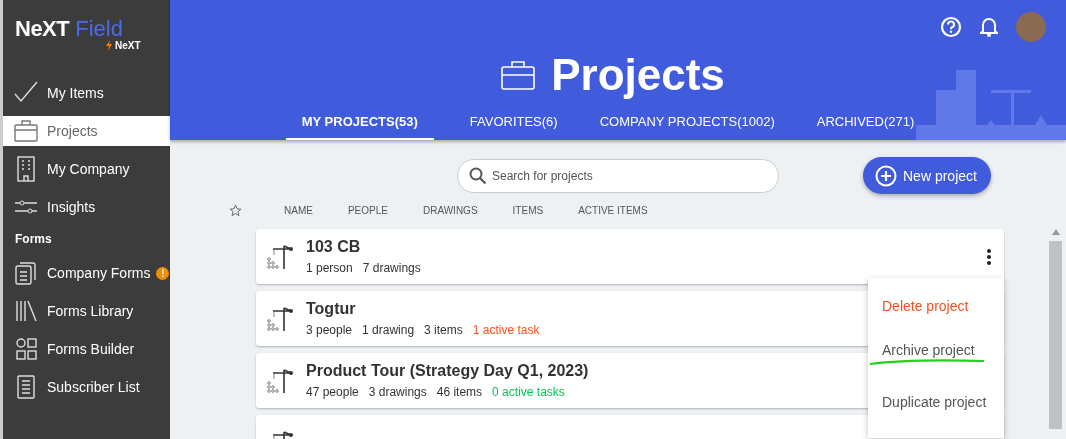 The image size is (1066, 439). Describe the element at coordinates (925, 306) in the screenshot. I see `menu-item: Delete project` at that location.